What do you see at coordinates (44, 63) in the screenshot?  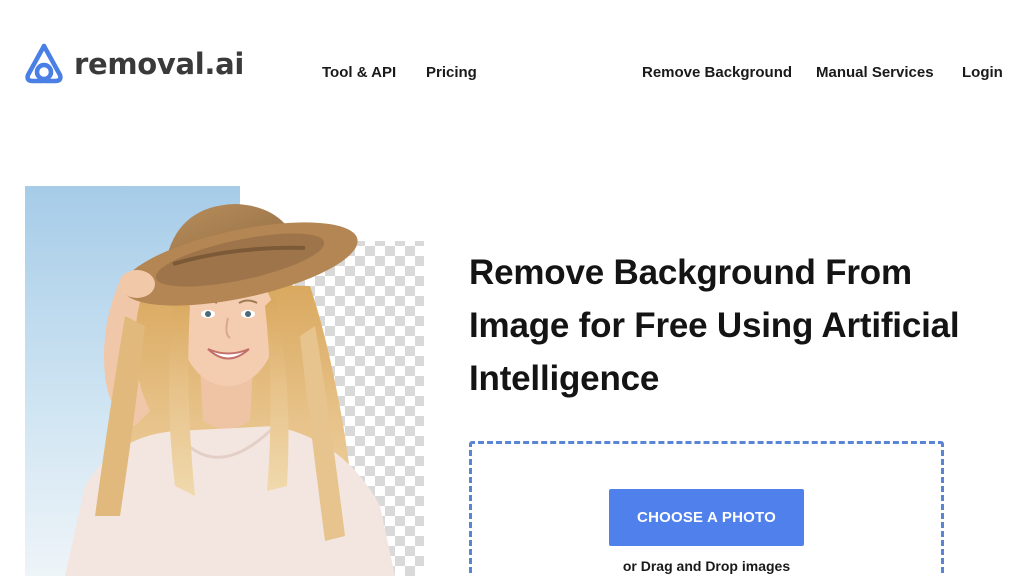 I see `removal-logo-icon` at bounding box center [44, 63].